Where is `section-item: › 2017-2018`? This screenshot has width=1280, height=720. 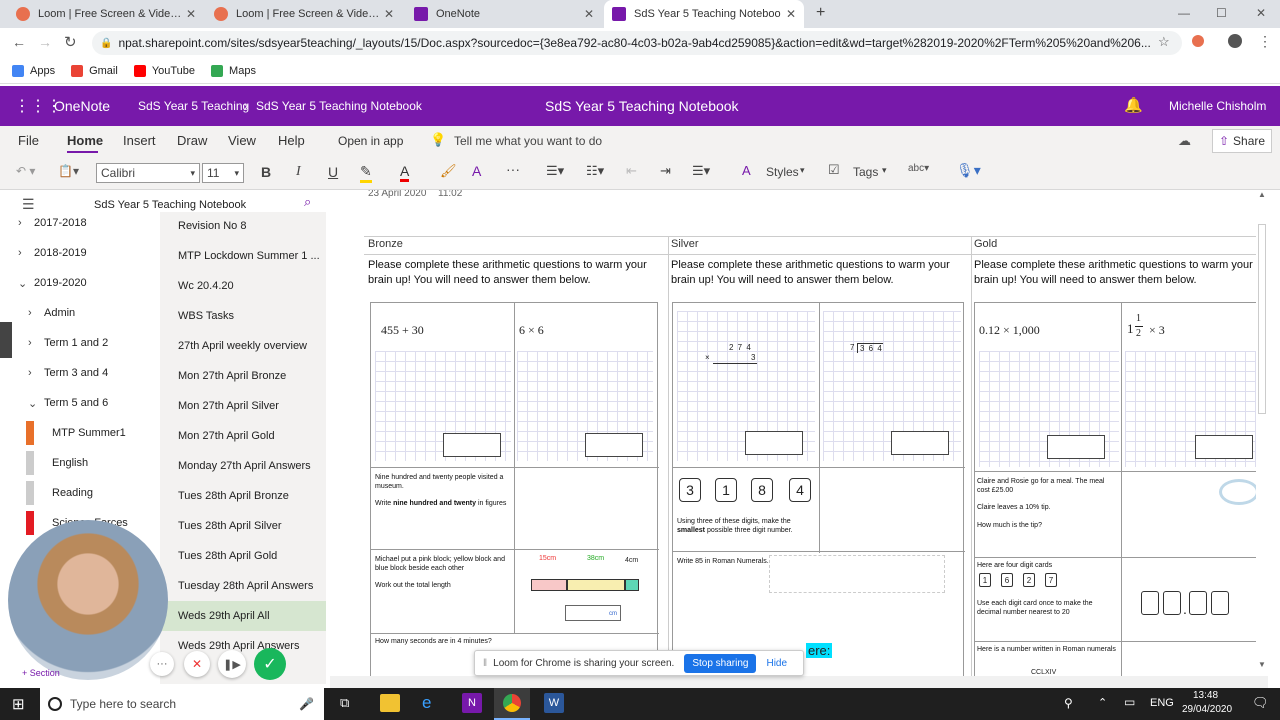 section-item: › 2017-2018 is located at coordinates (87, 223).